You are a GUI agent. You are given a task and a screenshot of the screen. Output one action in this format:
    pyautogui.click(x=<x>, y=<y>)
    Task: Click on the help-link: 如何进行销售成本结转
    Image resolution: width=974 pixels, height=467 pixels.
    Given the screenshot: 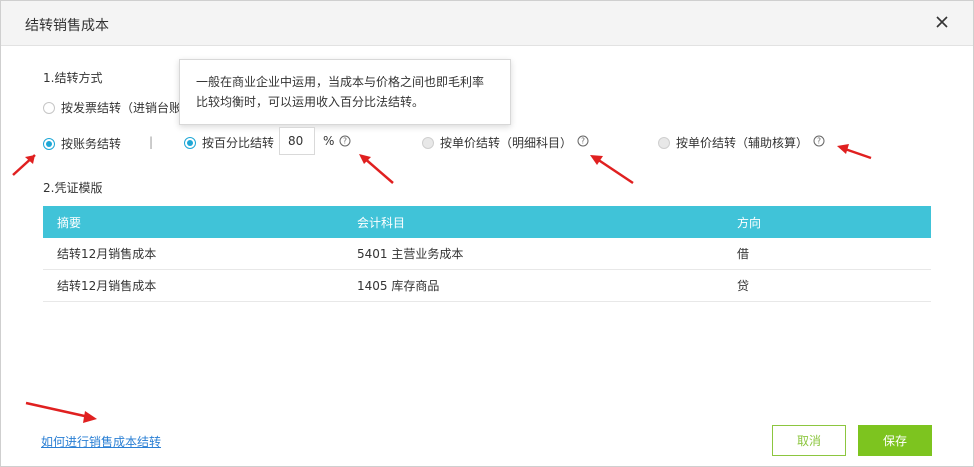 What is the action you would take?
    pyautogui.click(x=101, y=441)
    